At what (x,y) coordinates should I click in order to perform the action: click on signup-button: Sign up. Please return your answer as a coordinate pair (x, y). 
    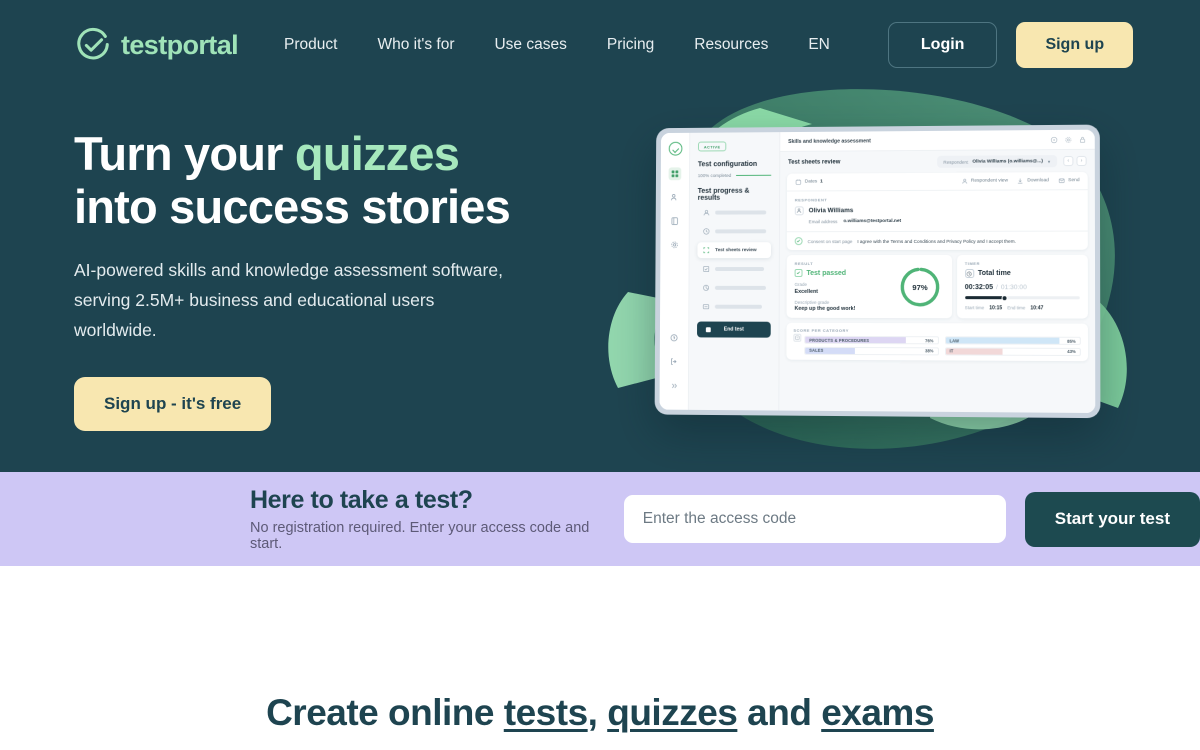
    Looking at the image, I should click on (1075, 45).